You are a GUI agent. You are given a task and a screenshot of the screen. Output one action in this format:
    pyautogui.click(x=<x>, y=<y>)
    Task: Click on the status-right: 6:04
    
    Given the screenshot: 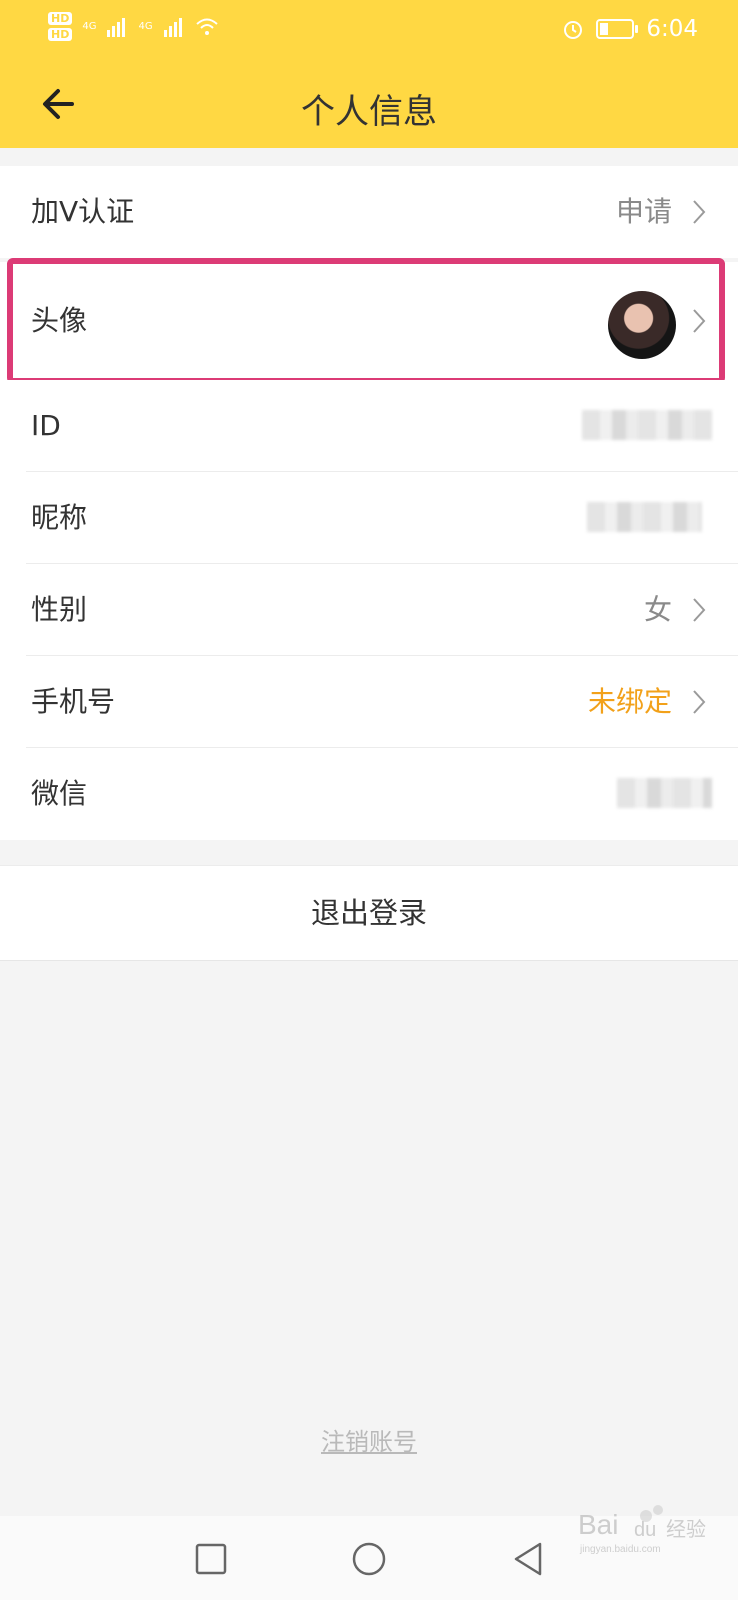 What is the action you would take?
    pyautogui.click(x=630, y=29)
    